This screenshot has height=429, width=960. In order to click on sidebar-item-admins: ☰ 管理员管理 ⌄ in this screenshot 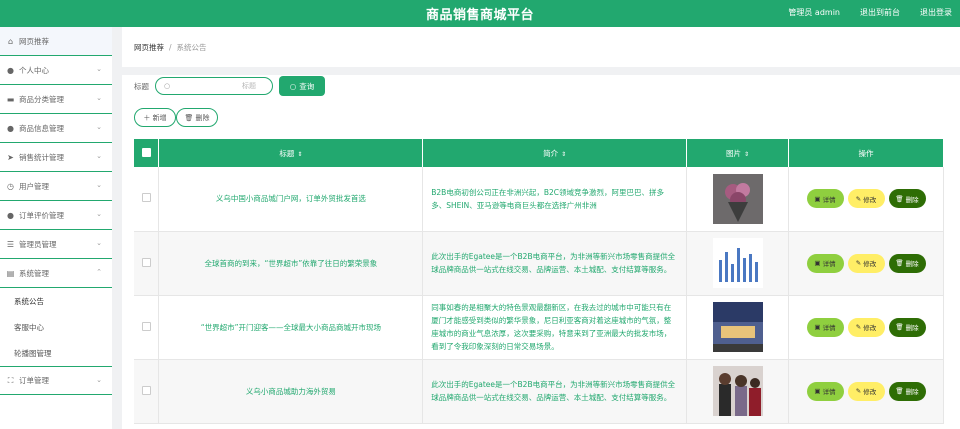, I will do `click(56, 244)`.